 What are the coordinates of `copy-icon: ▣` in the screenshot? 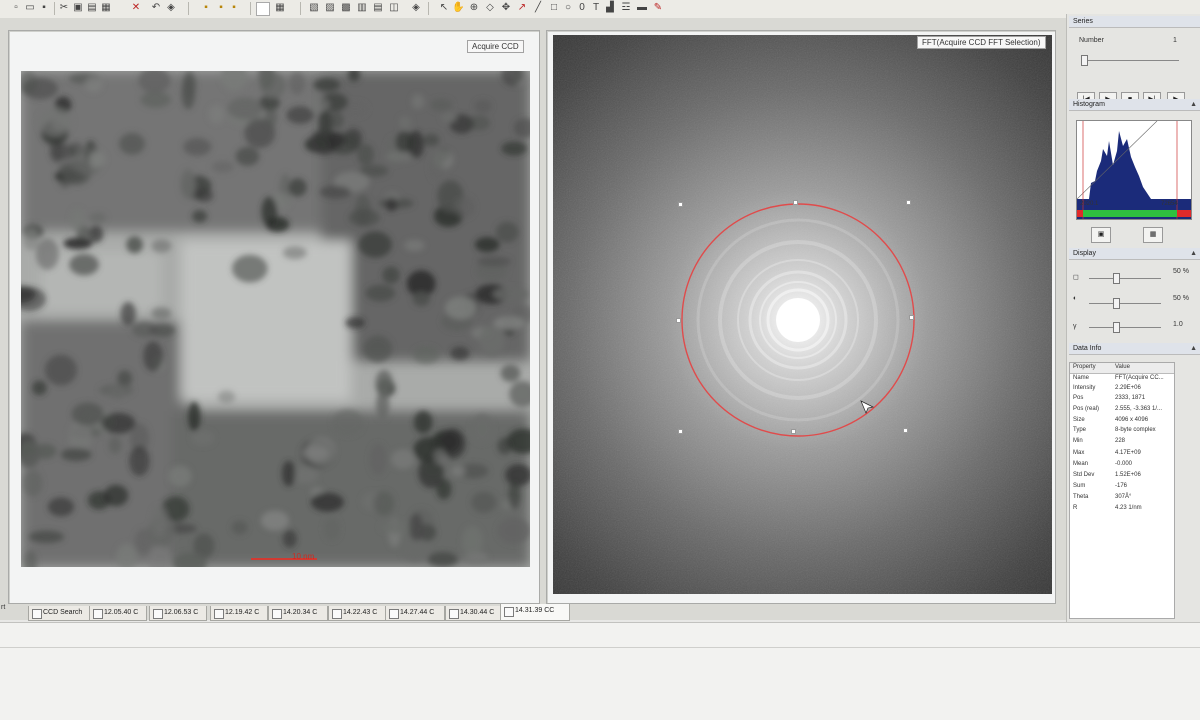 It's located at (78, 8).